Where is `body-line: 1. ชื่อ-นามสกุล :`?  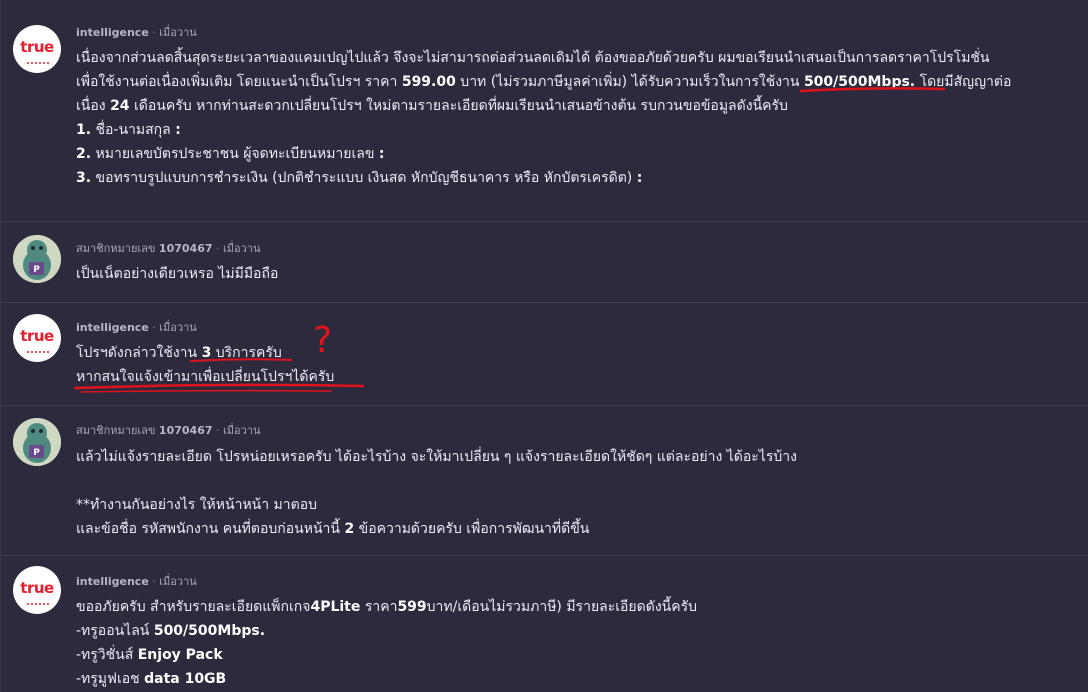
body-line: 1. ชื่อ-นามสกุล : is located at coordinates (128, 130).